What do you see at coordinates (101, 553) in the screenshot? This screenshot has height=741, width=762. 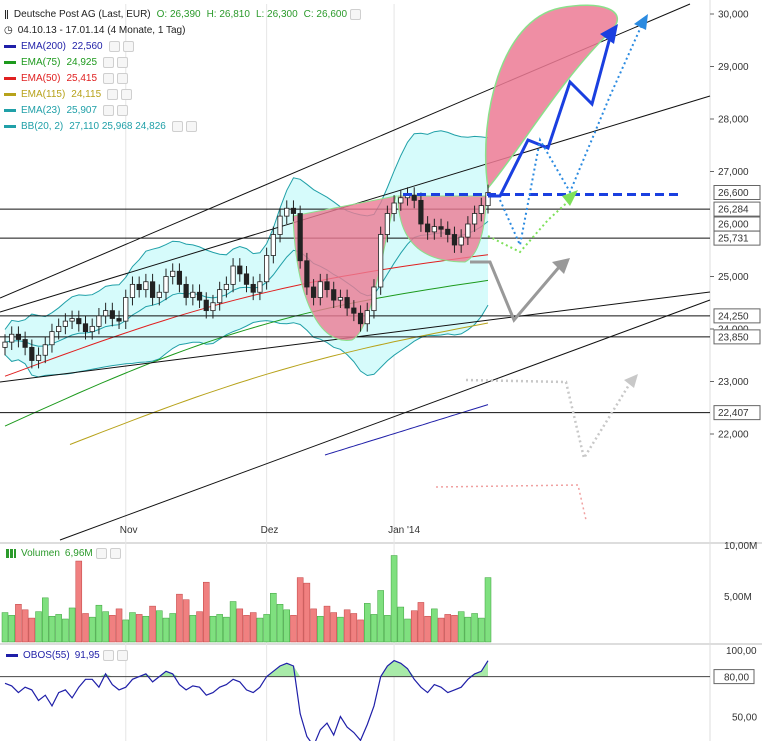 I see `volume-settings-button` at bounding box center [101, 553].